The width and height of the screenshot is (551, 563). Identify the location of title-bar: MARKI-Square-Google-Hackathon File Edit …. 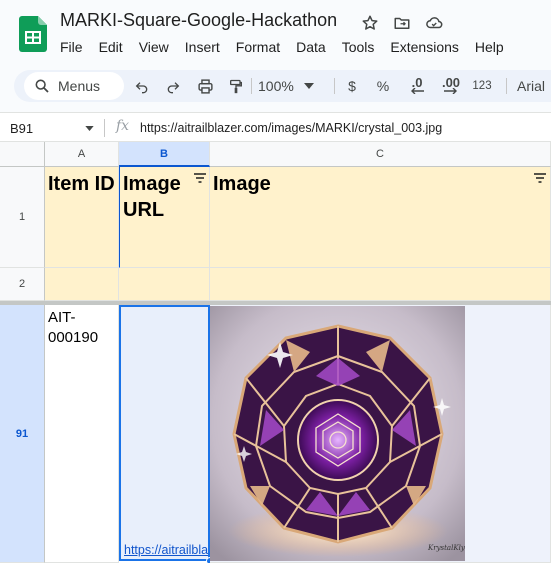
(275, 32).